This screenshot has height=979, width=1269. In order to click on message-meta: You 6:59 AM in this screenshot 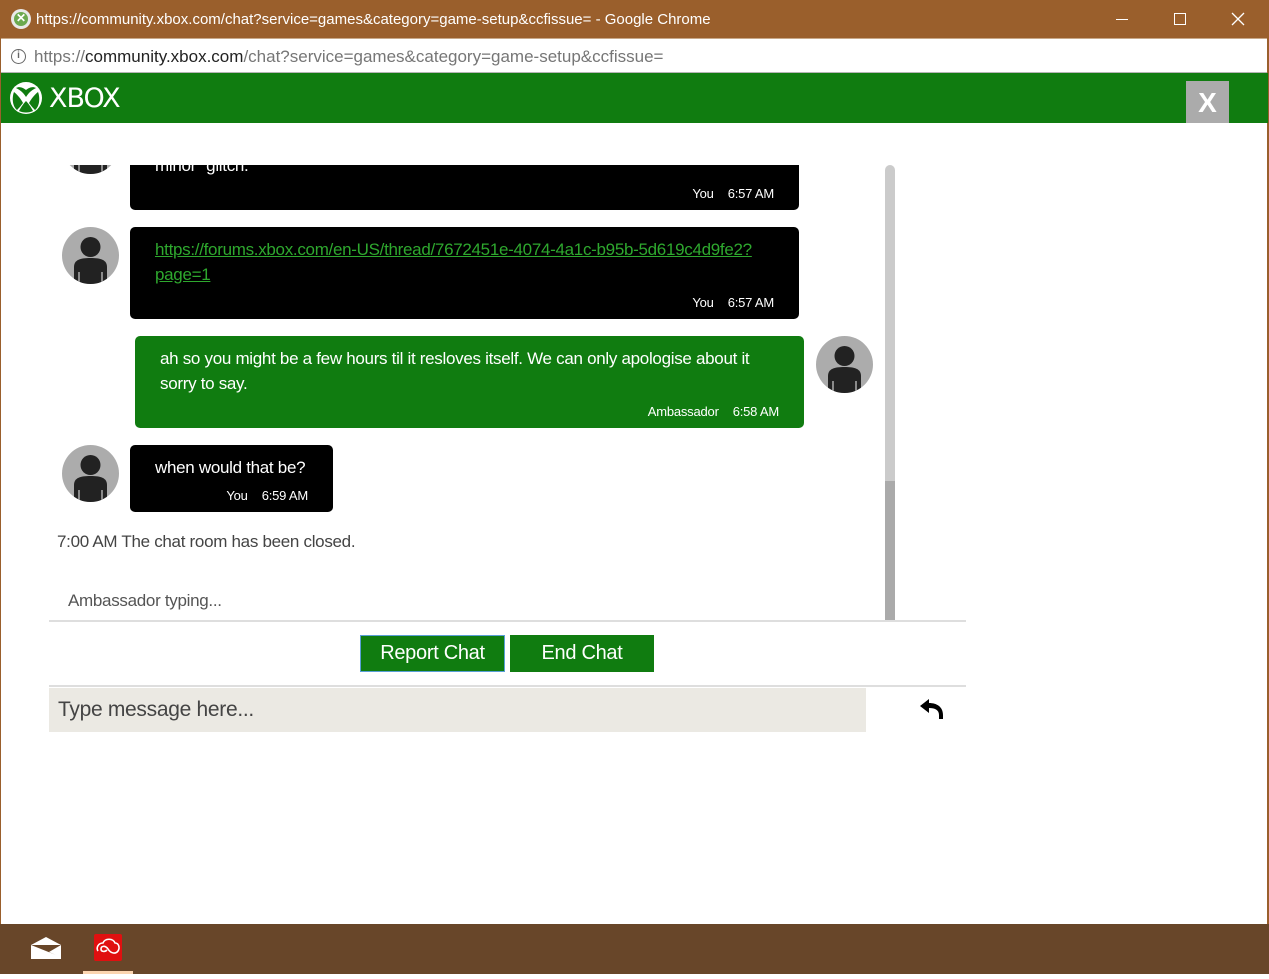, I will do `click(267, 495)`.